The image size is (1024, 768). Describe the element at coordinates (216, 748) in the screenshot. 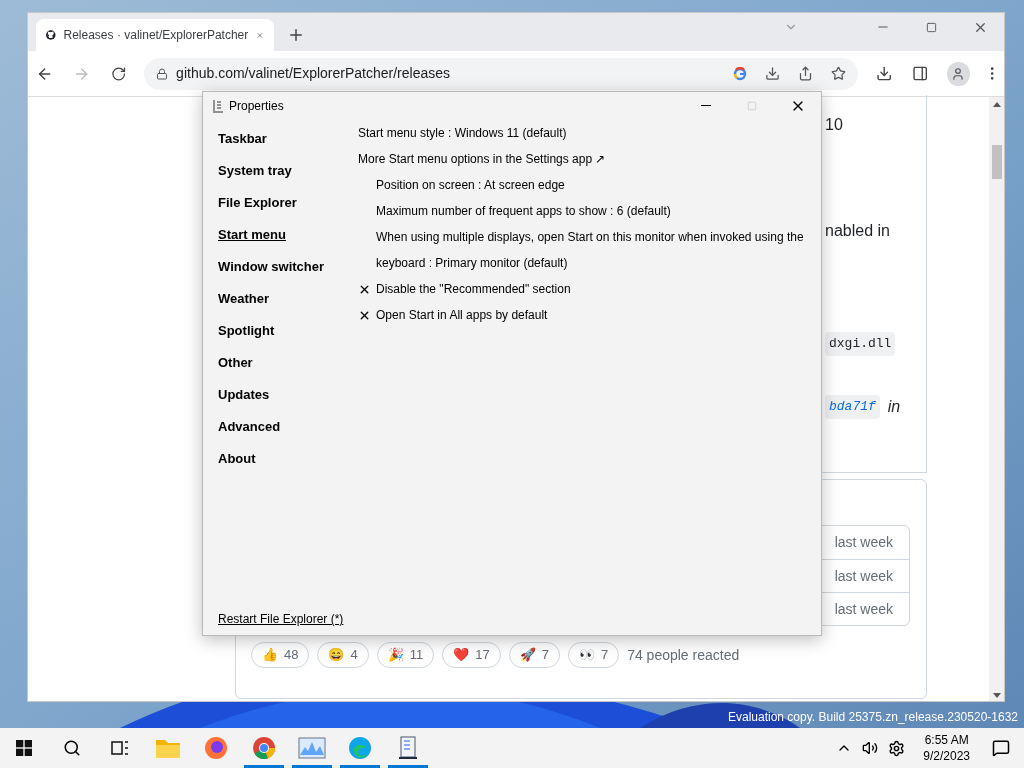

I see `fox-globe-icon` at that location.